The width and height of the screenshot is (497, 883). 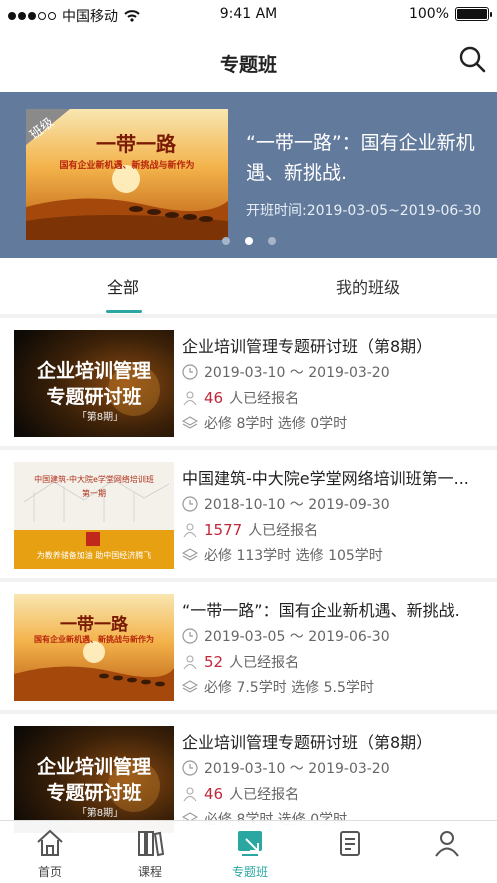 I want to click on search-icon, so click(x=472, y=59).